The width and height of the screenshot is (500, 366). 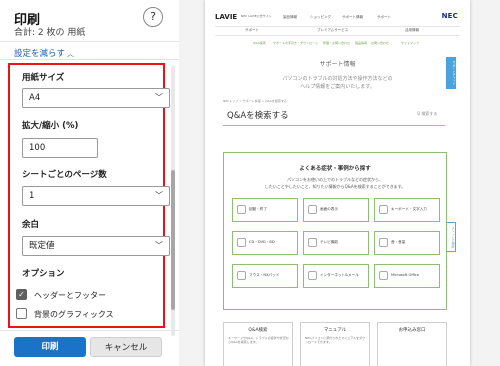 I want to click on preview-link: お問い合わせ, so click(x=380, y=43).